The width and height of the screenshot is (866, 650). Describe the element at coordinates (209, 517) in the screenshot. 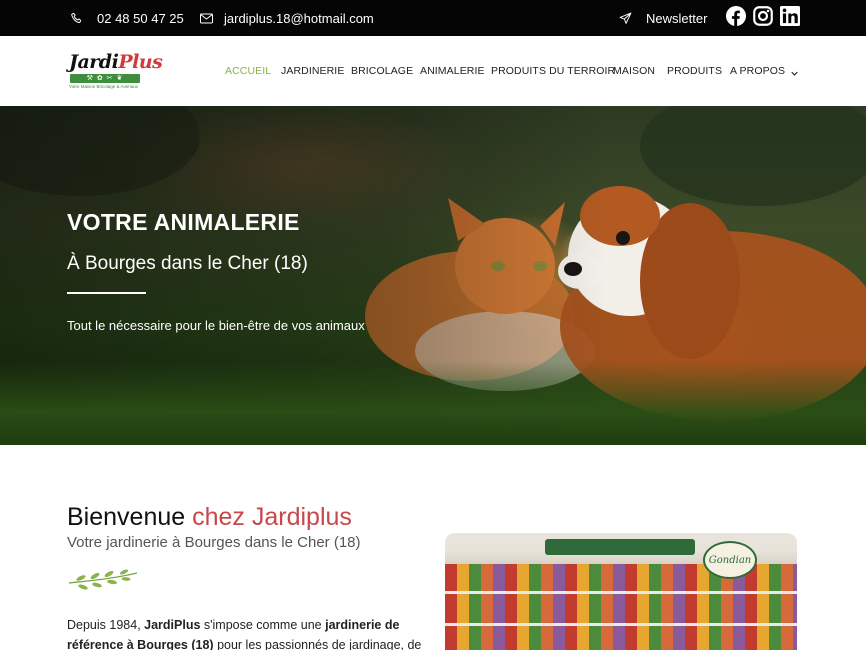

I see `welcome-title: Bienvenue chez Jardiplus` at that location.